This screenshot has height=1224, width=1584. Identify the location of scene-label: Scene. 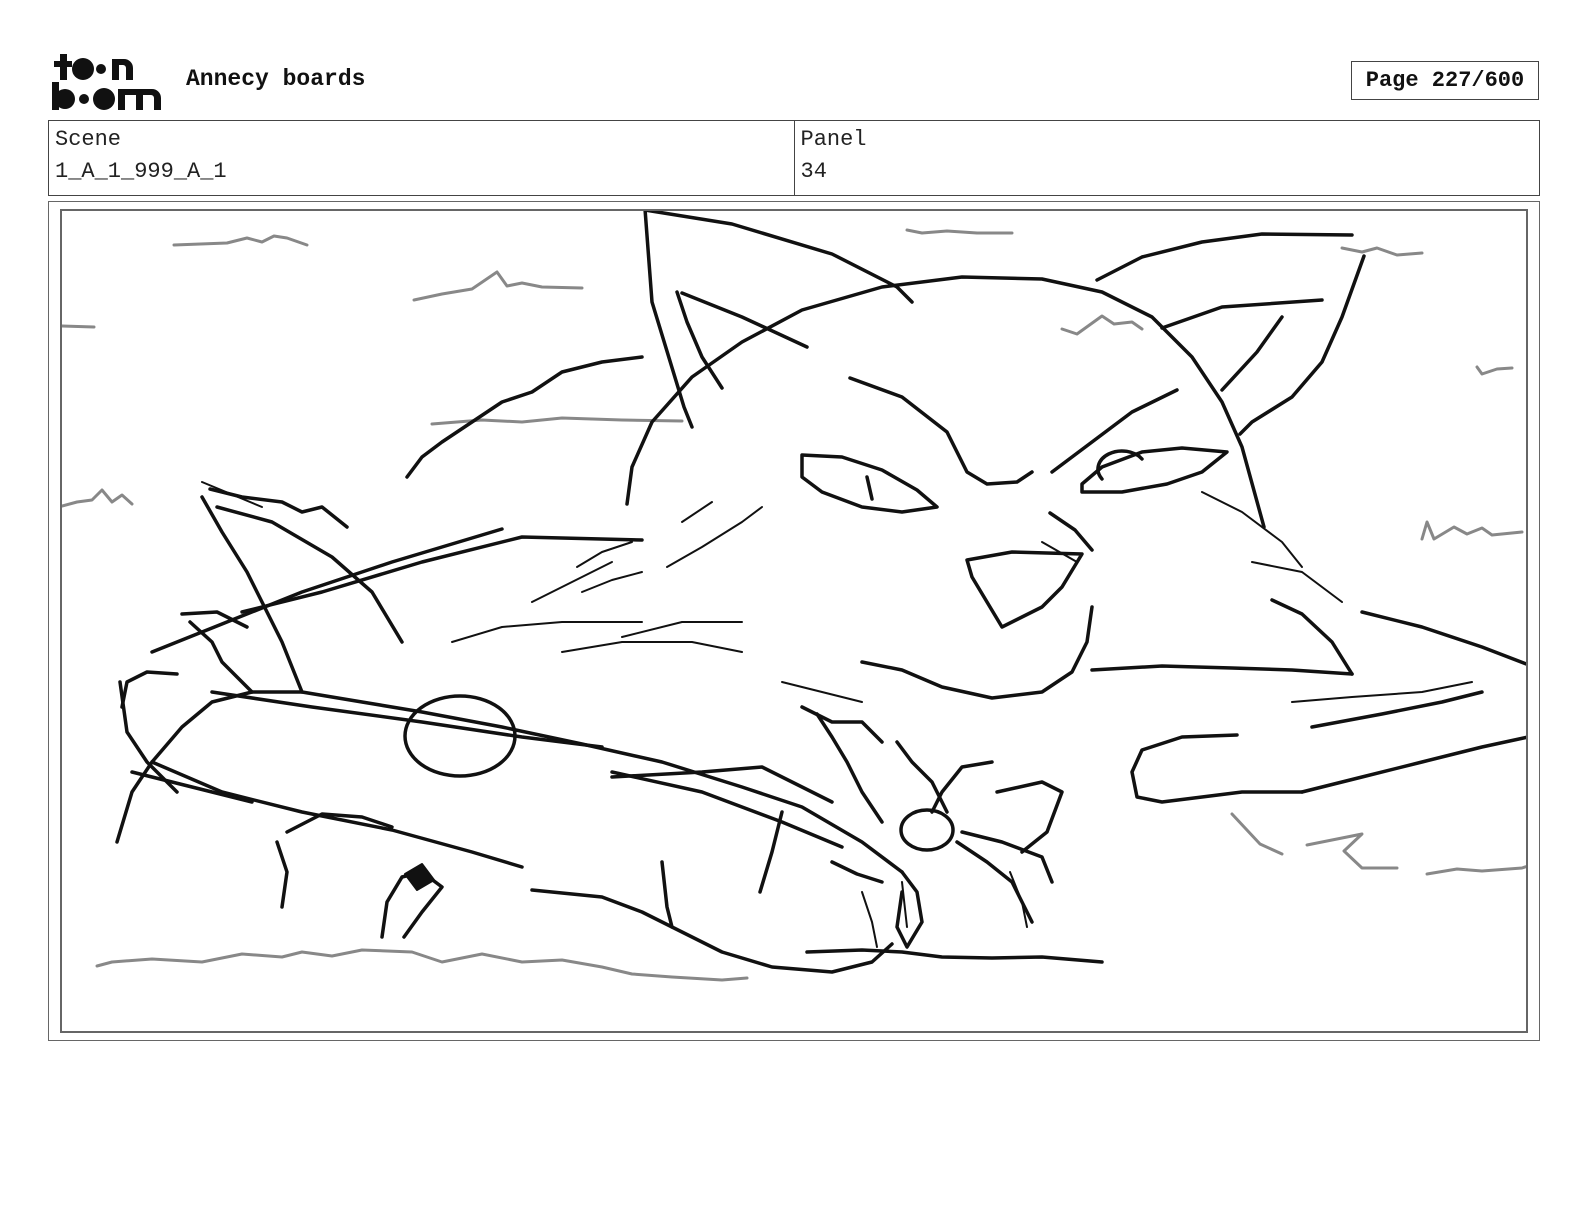
(88, 139).